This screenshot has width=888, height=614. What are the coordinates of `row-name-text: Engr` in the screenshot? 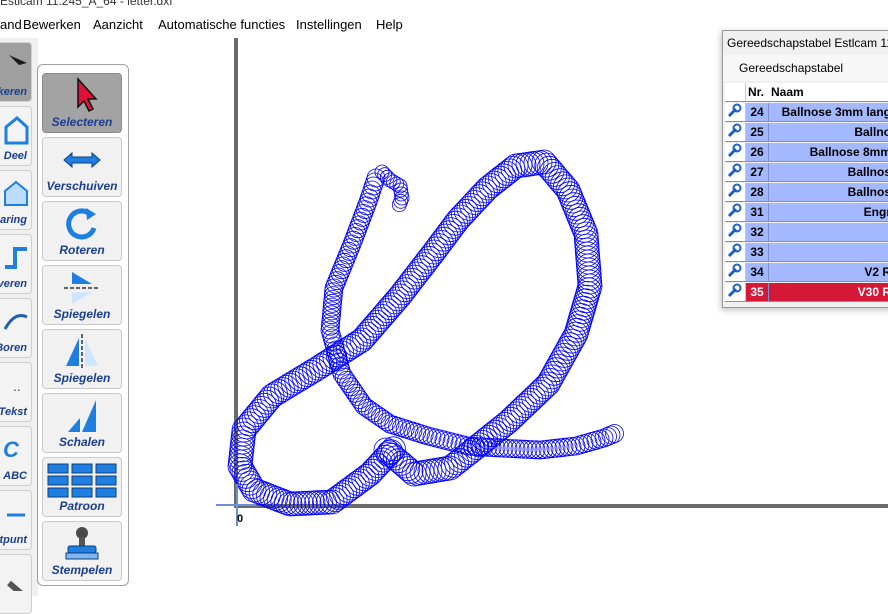 It's located at (875, 212).